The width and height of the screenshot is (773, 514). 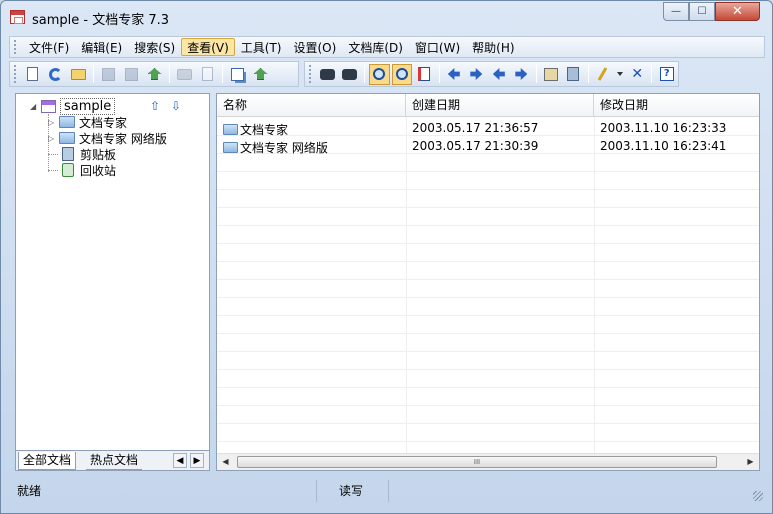 I want to click on properties-button, so click(x=551, y=74).